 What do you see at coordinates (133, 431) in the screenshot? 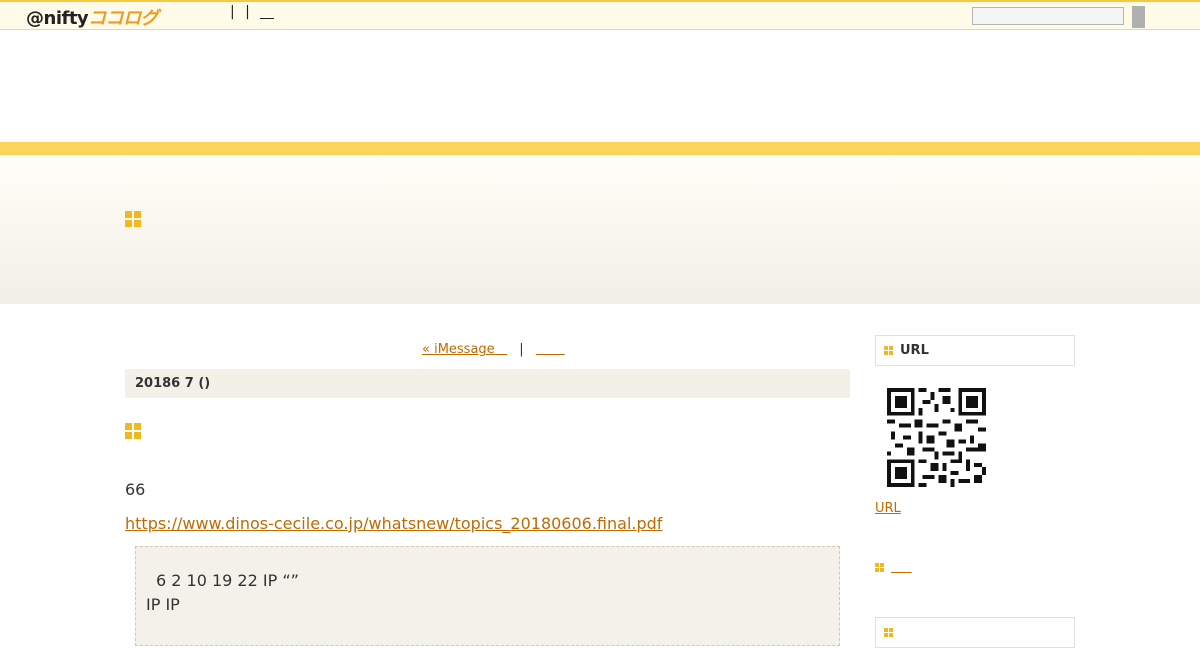
I see `post-title-icon` at bounding box center [133, 431].